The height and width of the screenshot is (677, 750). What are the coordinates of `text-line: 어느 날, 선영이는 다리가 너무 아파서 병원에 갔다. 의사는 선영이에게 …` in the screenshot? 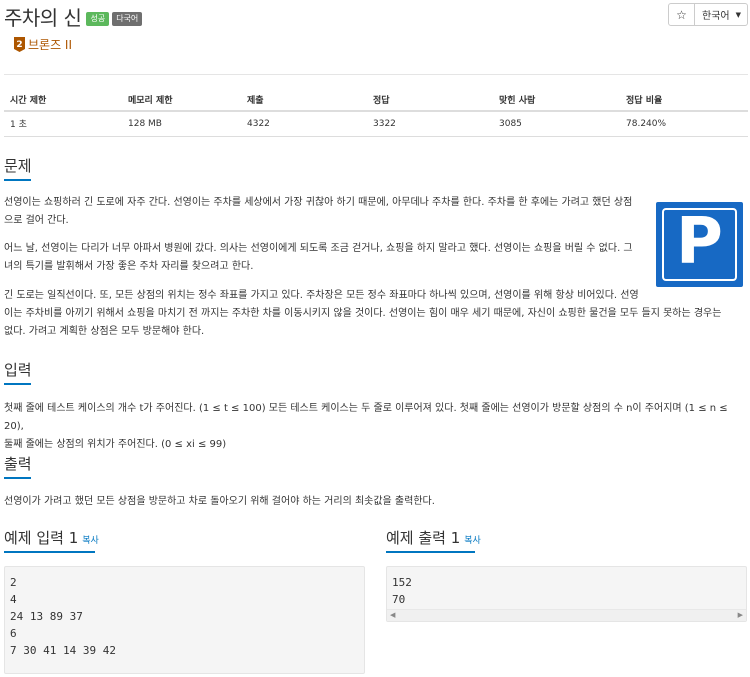 It's located at (318, 248).